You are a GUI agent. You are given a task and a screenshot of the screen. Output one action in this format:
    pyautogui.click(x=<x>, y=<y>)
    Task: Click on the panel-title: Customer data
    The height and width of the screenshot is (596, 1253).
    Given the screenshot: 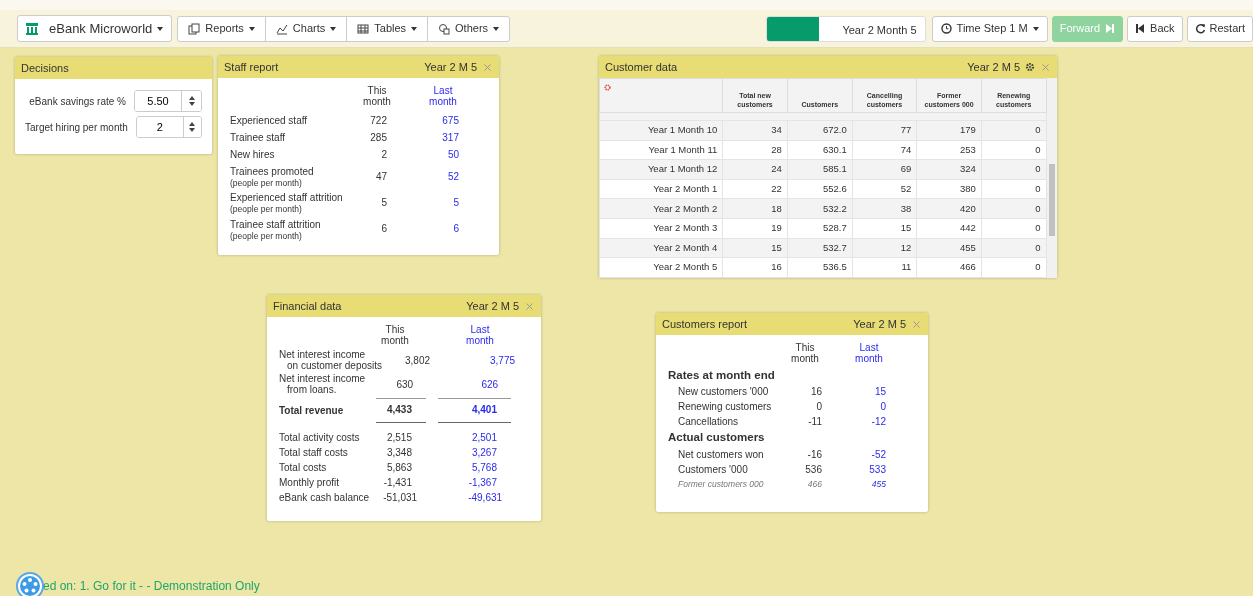 What is the action you would take?
    pyautogui.click(x=641, y=67)
    